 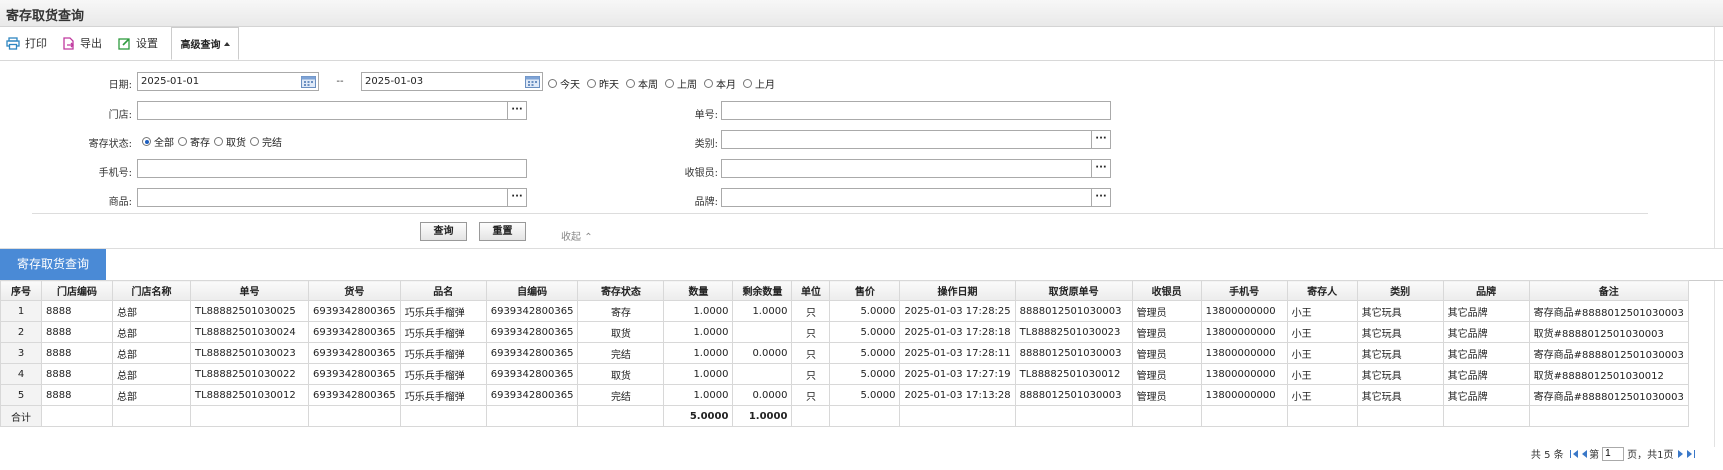 What do you see at coordinates (906, 168) in the screenshot?
I see `cashier-input` at bounding box center [906, 168].